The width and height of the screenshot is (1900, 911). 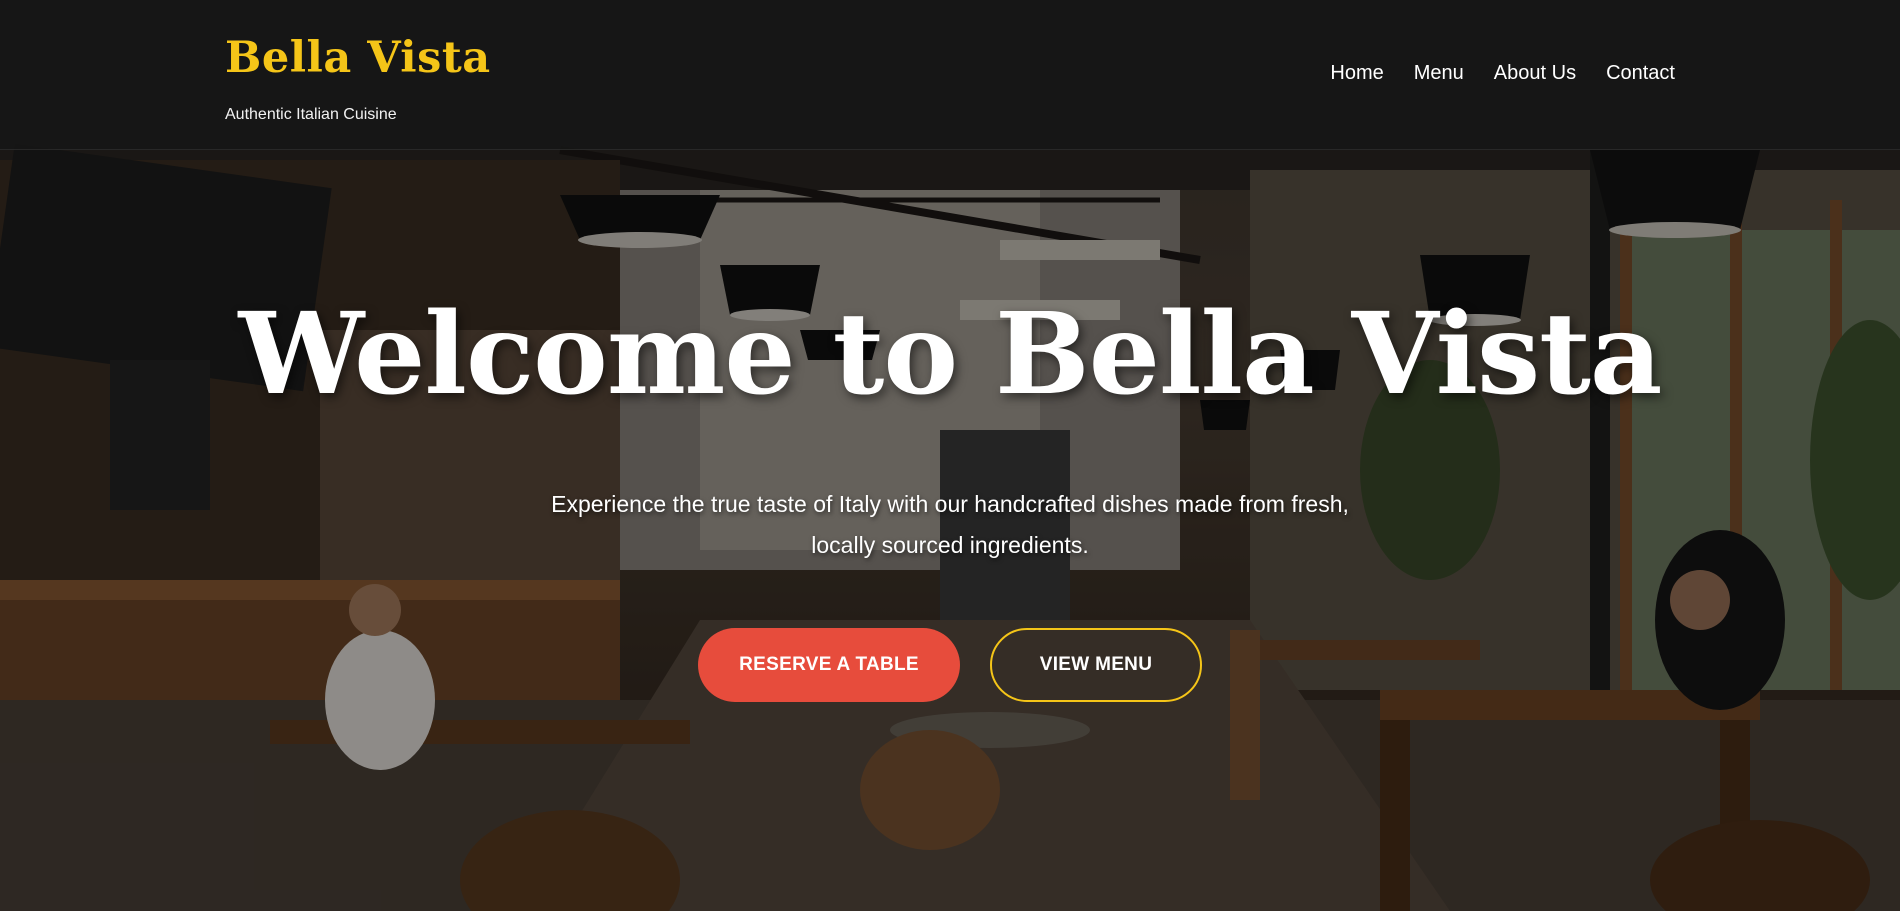 I want to click on main-nav: Home Menu About Us Contact, so click(x=1502, y=73).